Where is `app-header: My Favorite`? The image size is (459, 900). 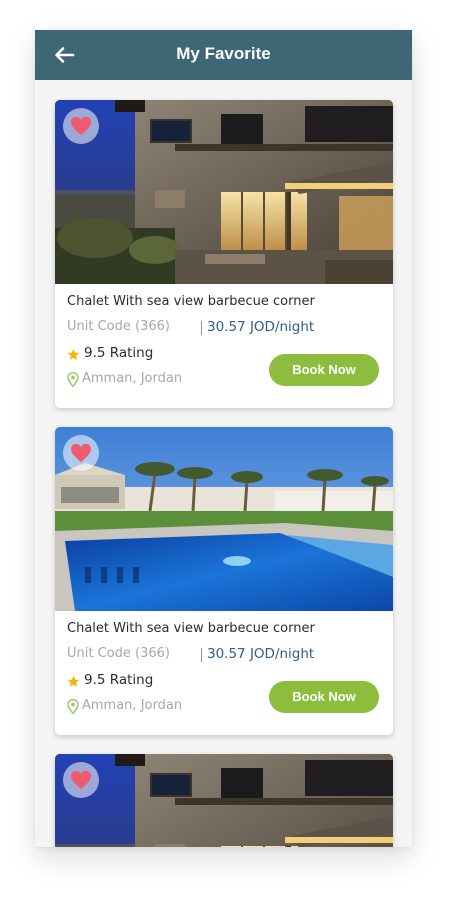 app-header: My Favorite is located at coordinates (223, 55).